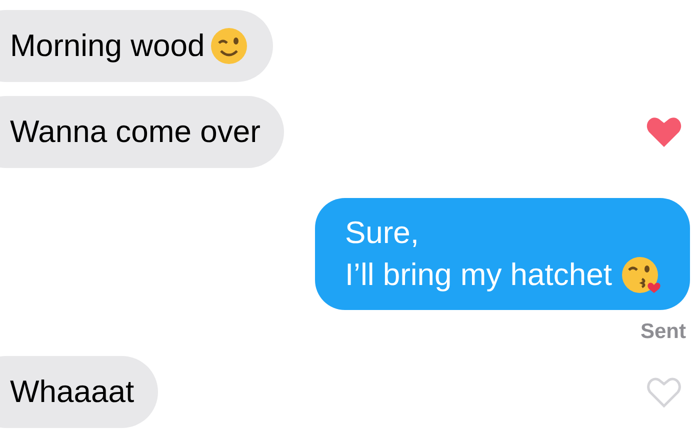  Describe the element at coordinates (142, 132) in the screenshot. I see `received-message-bubble: Wanna come over` at that location.